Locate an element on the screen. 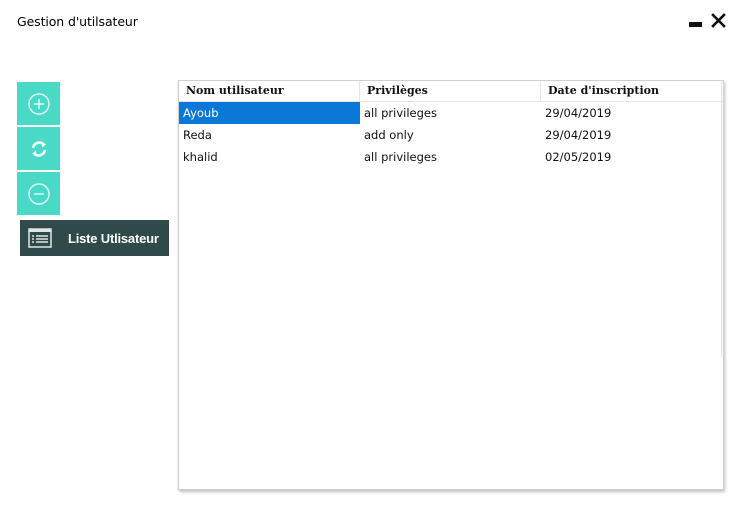 This screenshot has width=739, height=507. refresh-button is located at coordinates (38, 148).